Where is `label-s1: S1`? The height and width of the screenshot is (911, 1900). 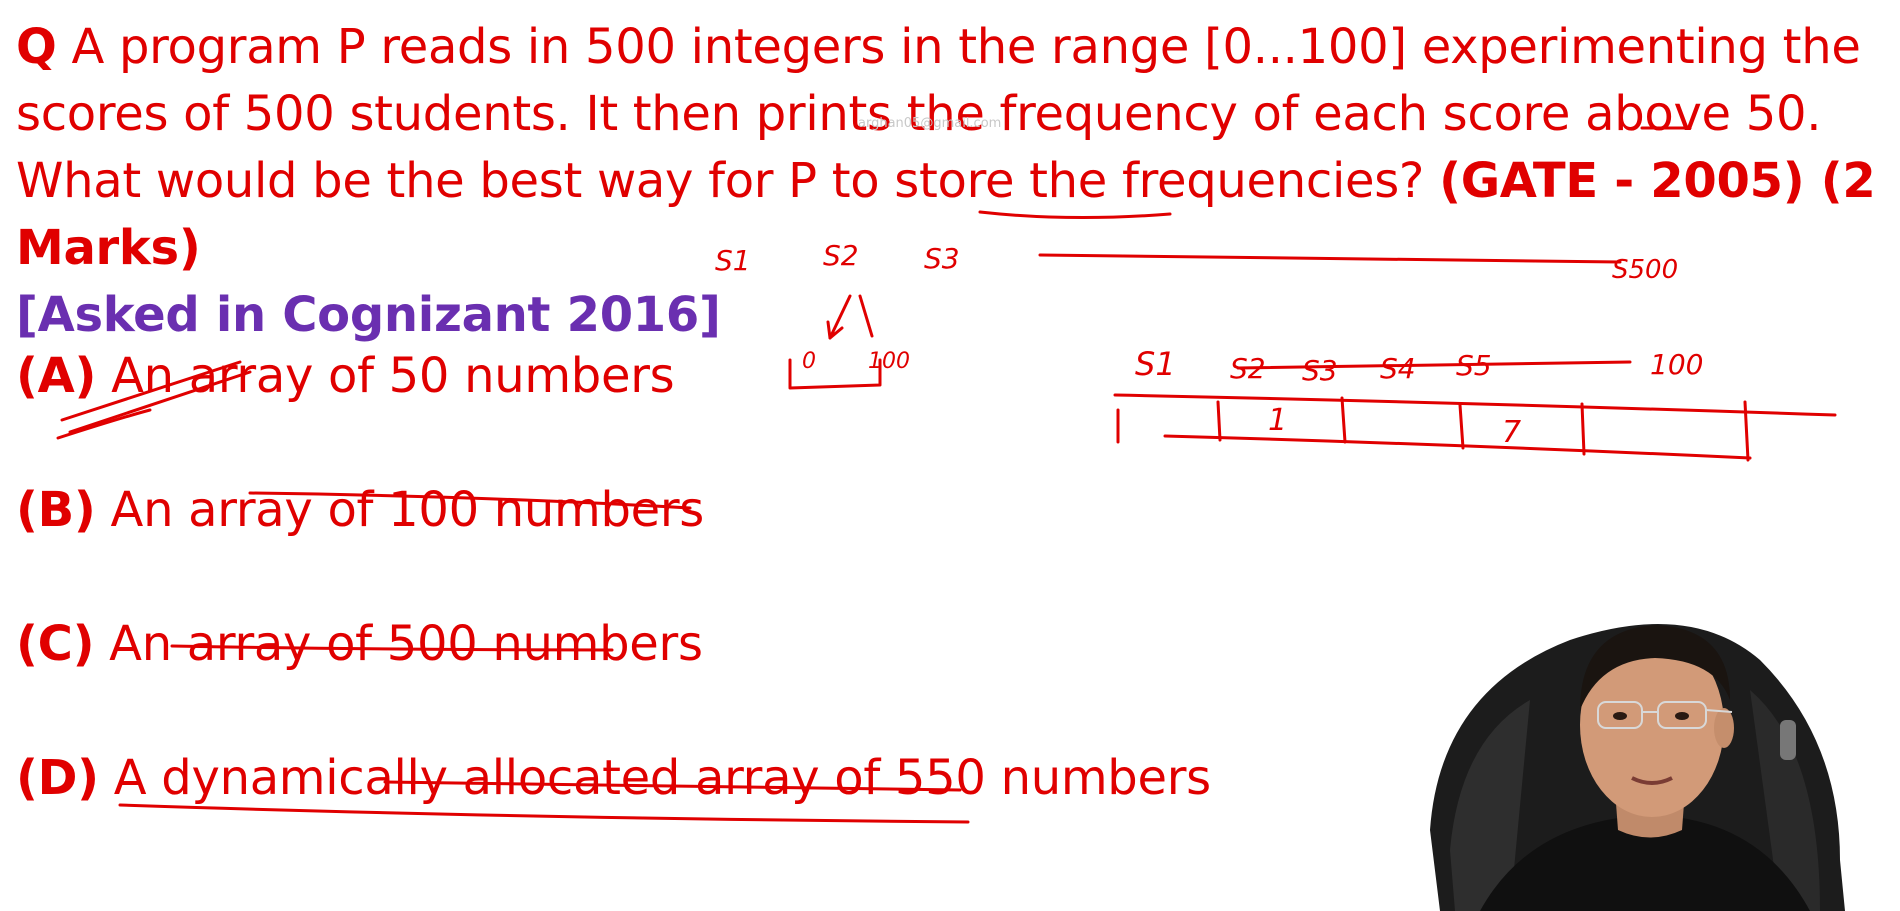 label-s1: S1 is located at coordinates (733, 260).